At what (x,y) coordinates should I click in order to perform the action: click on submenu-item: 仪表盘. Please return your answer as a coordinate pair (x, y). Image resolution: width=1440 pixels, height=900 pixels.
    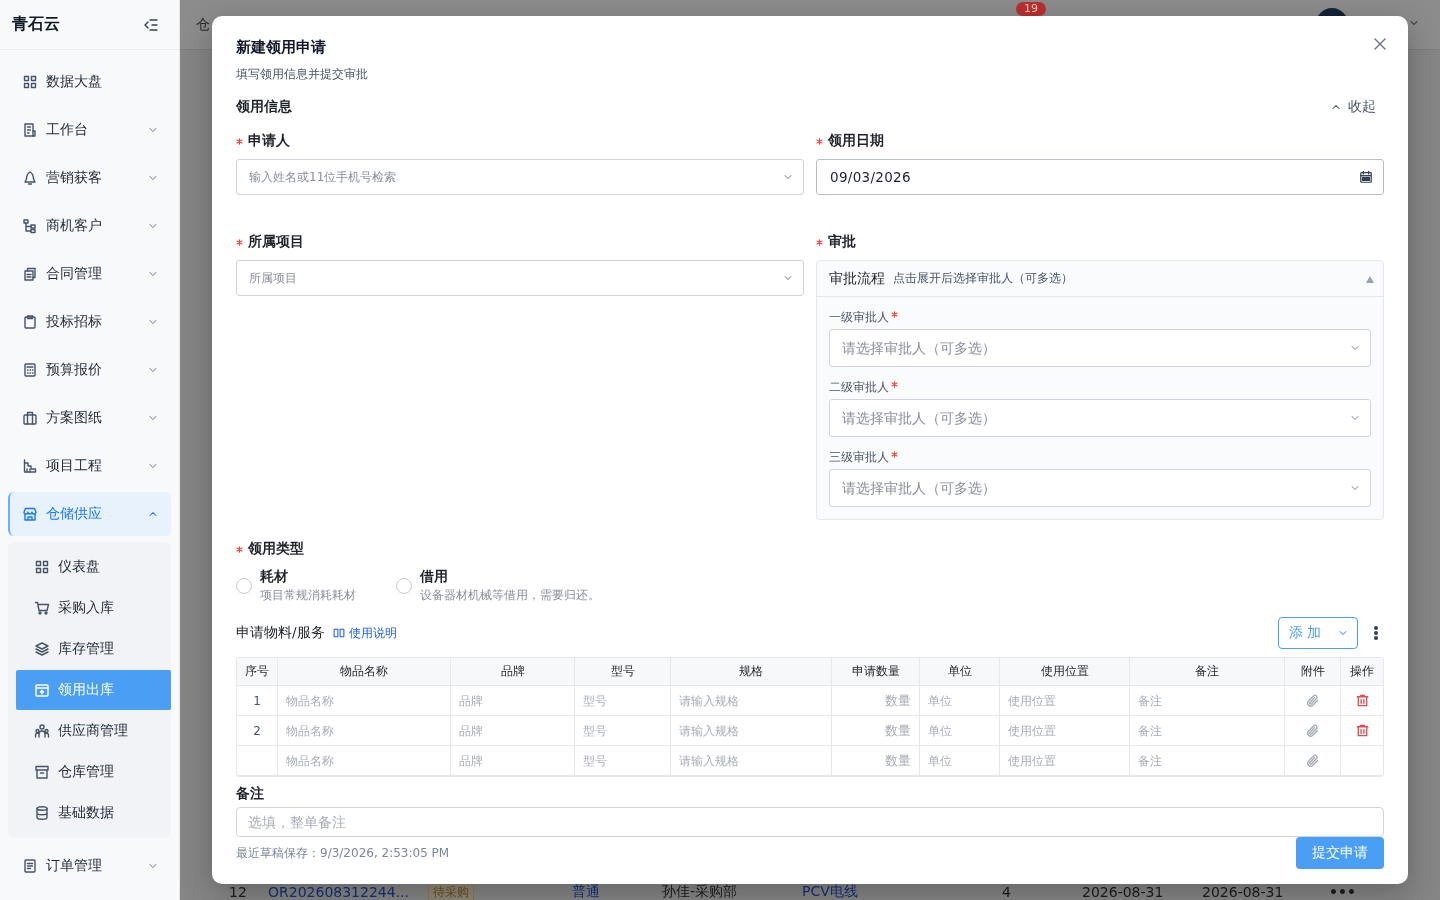
    Looking at the image, I should click on (89, 567).